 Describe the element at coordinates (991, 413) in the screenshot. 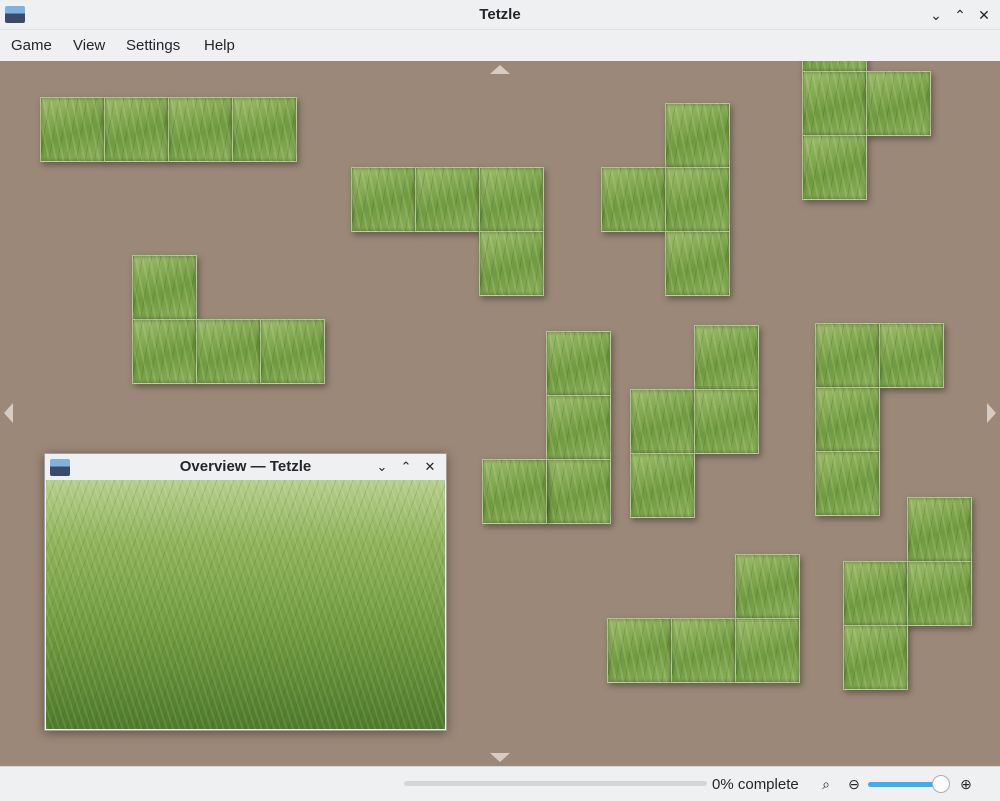

I see `scroll-right-icon` at that location.